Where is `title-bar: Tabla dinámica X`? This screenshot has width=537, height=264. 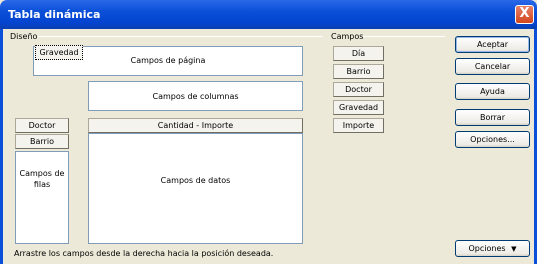 title-bar: Tabla dinámica X is located at coordinates (268, 14).